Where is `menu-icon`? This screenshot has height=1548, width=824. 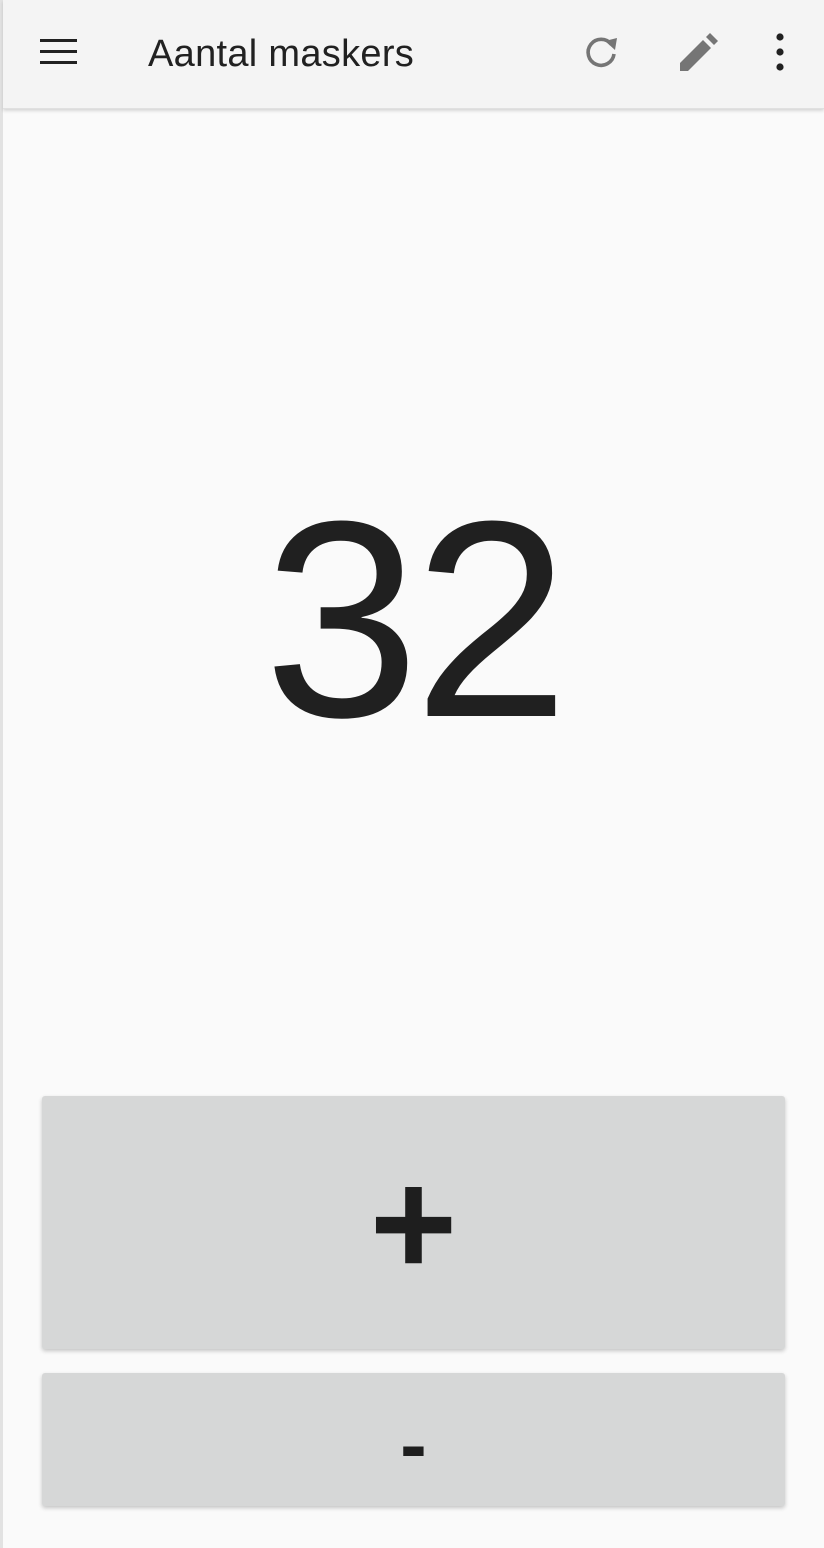 menu-icon is located at coordinates (59, 54).